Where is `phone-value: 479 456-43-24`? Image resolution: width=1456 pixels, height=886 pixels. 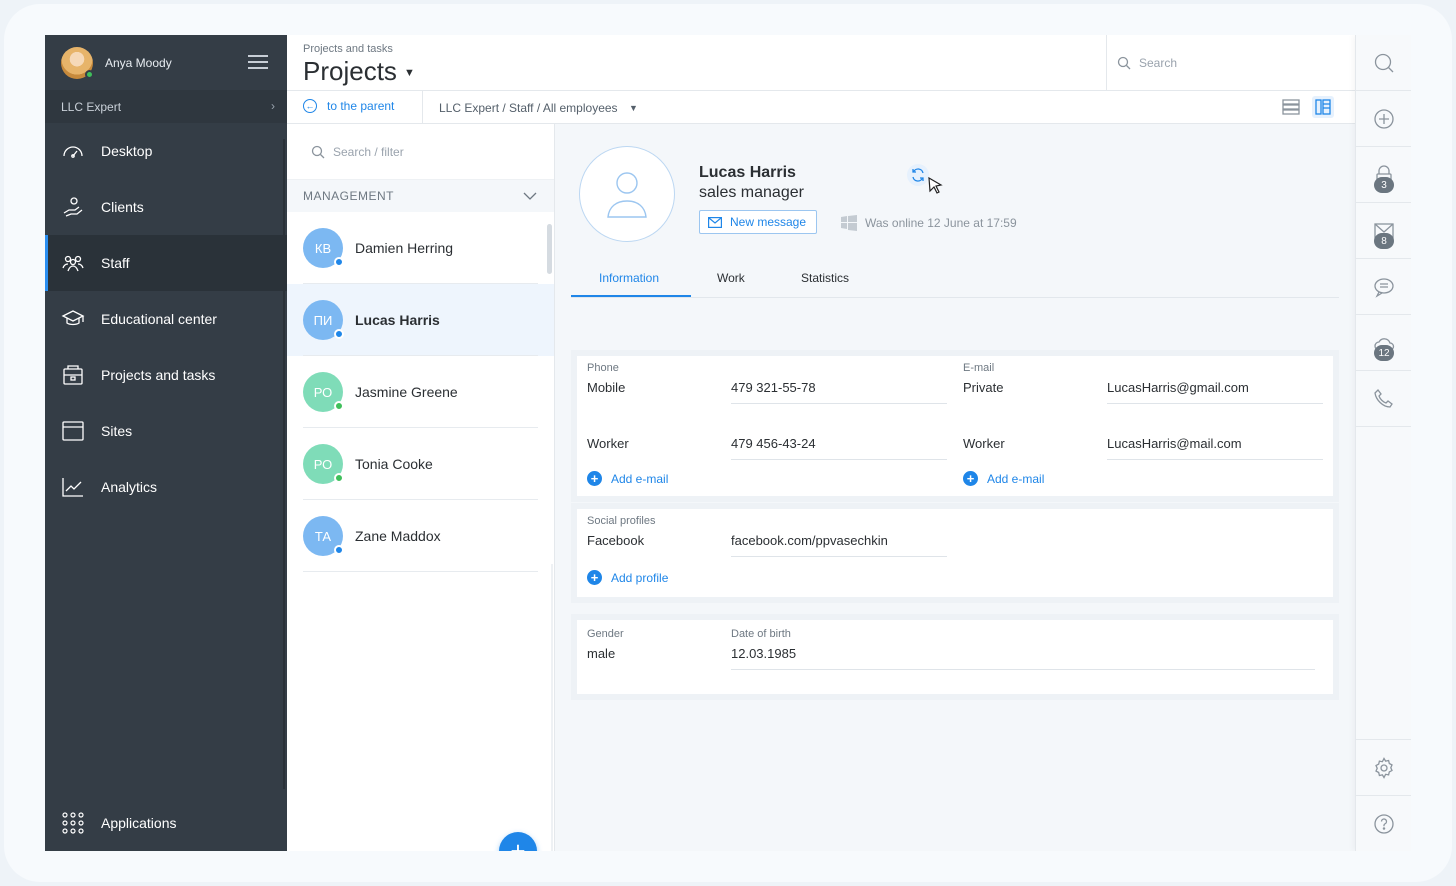 phone-value: 479 456-43-24 is located at coordinates (773, 443).